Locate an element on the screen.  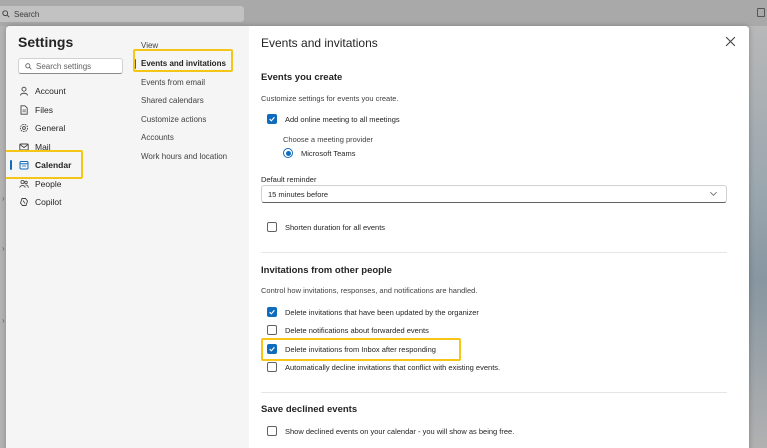
background-right-panel is located at coordinates (758, 237).